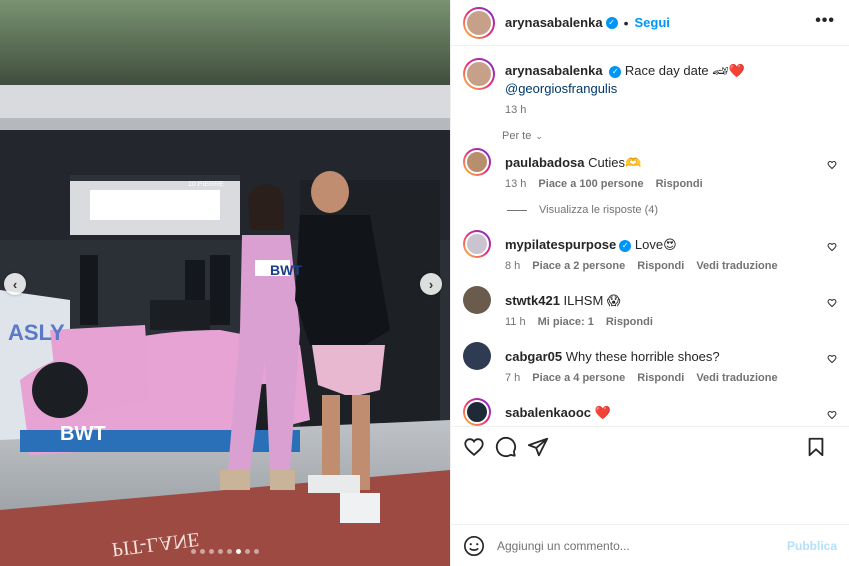 The width and height of the screenshot is (849, 566). What do you see at coordinates (599, 210) in the screenshot?
I see `view-replies-label: Visualizza le risposte (4)` at bounding box center [599, 210].